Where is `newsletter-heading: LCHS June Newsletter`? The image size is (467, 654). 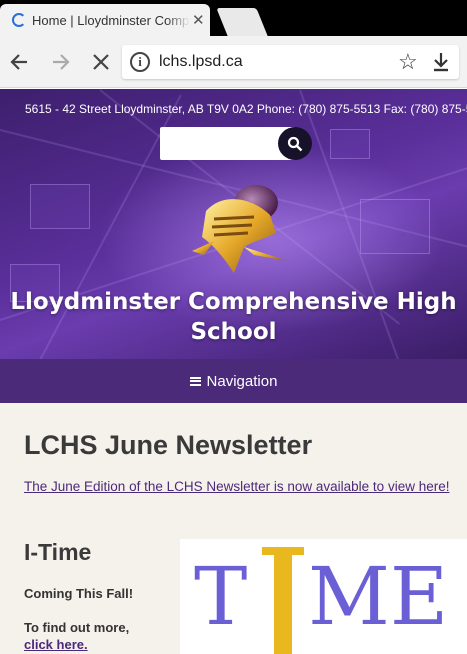 newsletter-heading: LCHS June Newsletter is located at coordinates (168, 445).